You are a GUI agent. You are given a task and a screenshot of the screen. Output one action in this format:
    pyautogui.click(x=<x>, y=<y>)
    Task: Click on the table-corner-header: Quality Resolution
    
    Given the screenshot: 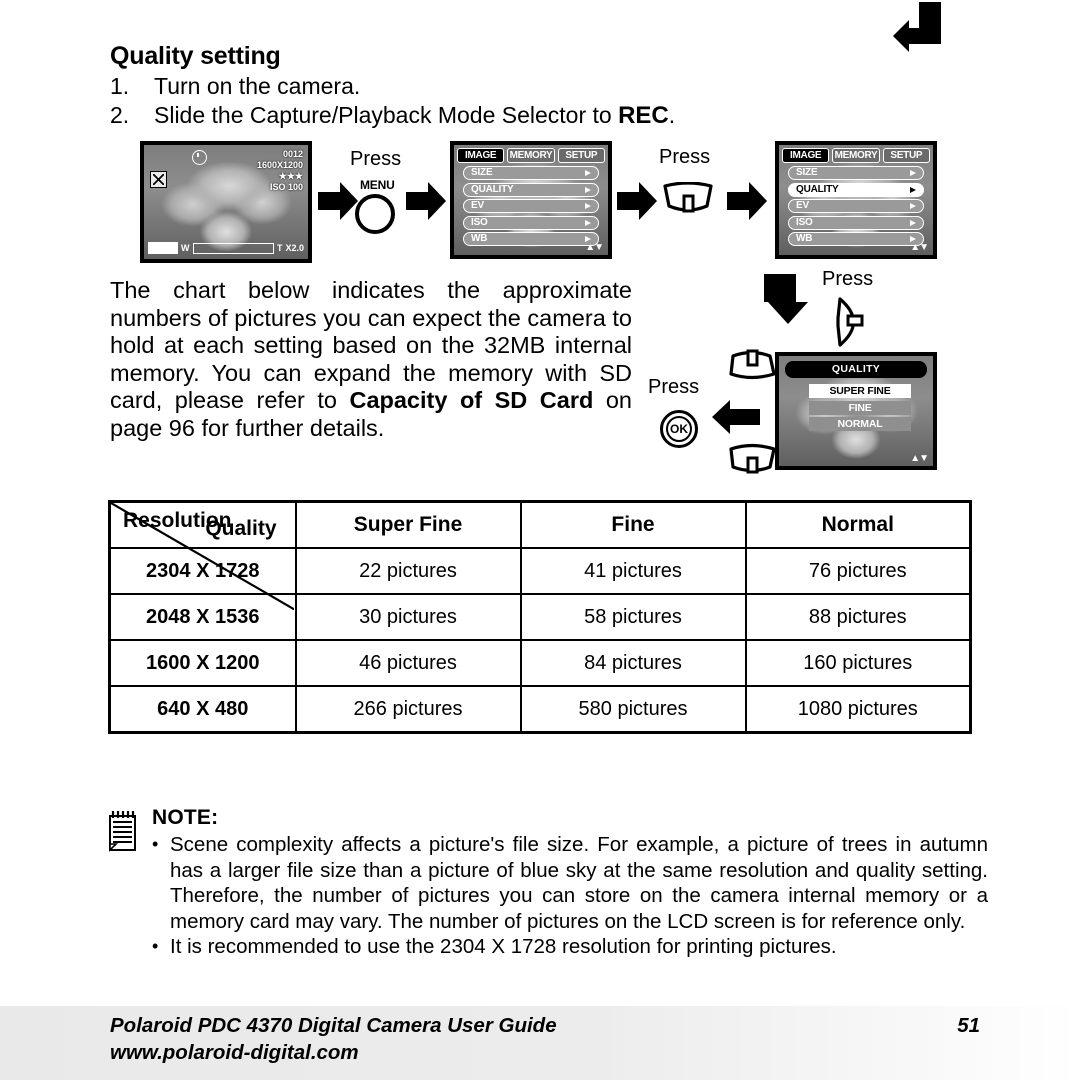 What is the action you would take?
    pyautogui.click(x=202, y=524)
    